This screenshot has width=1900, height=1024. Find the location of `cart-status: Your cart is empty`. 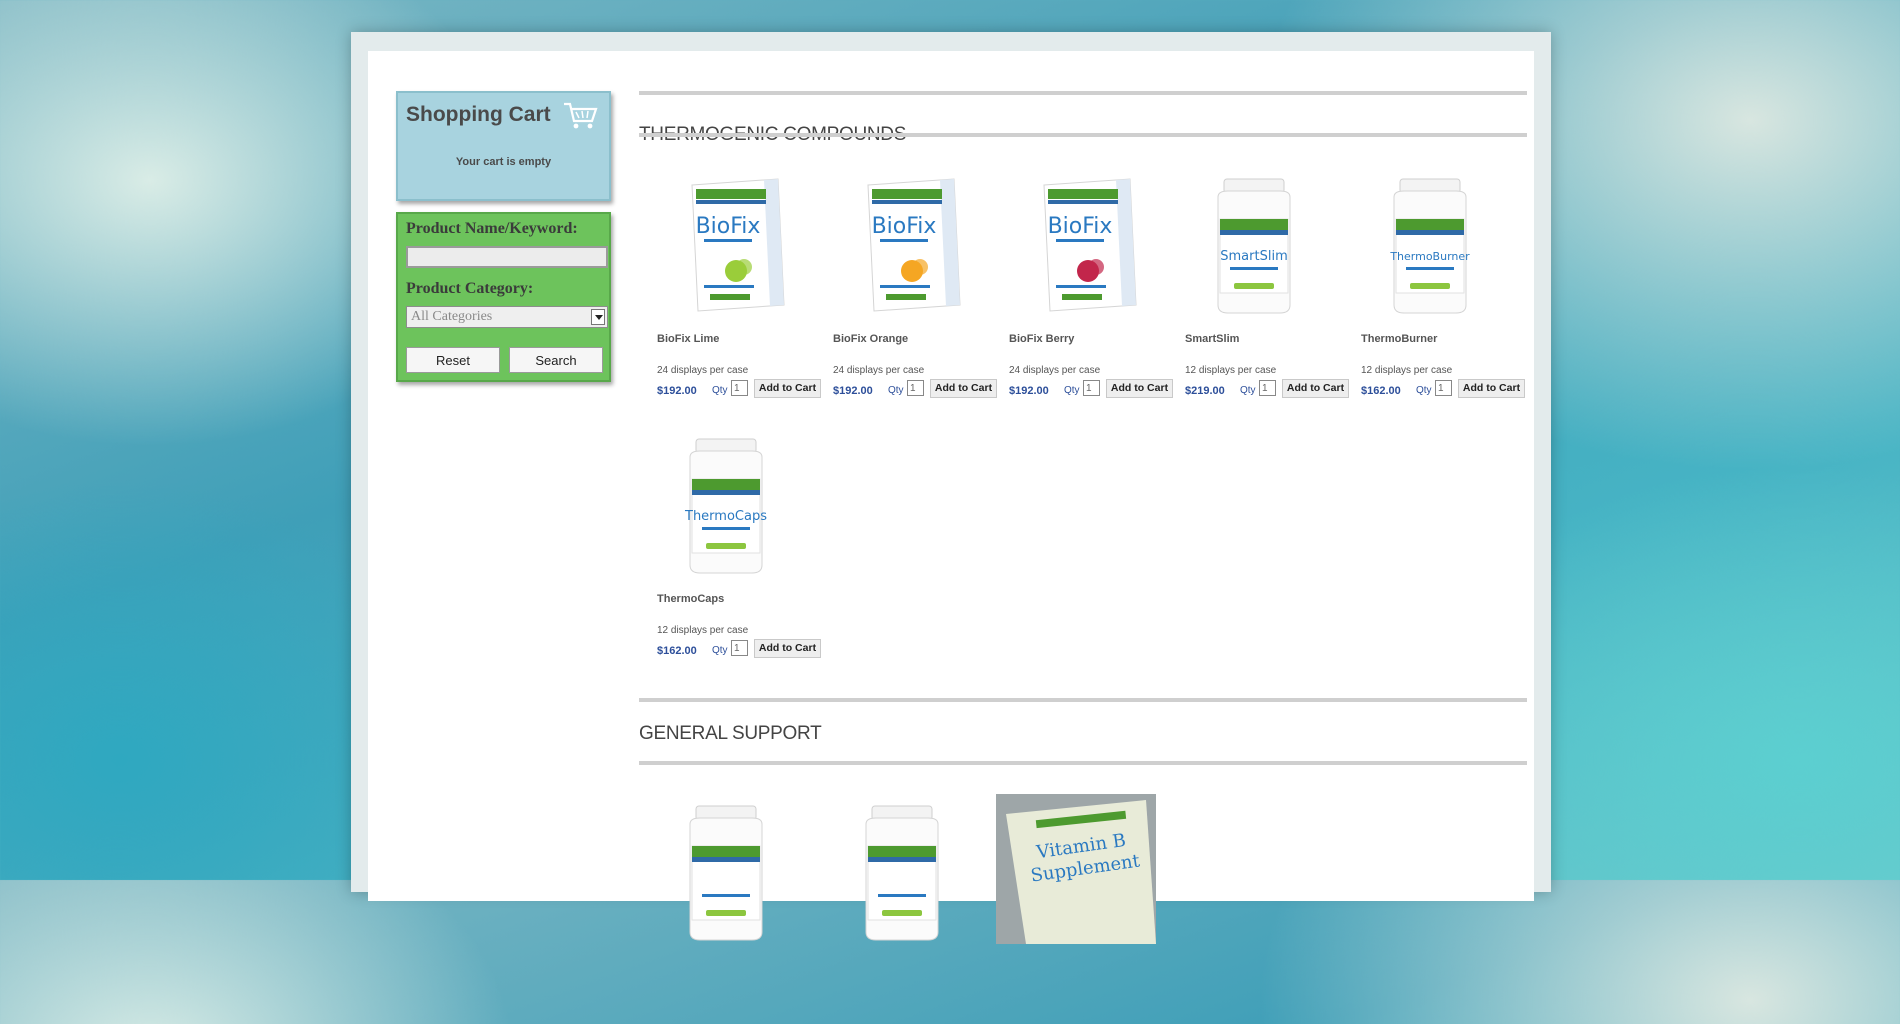

cart-status: Your cart is empty is located at coordinates (503, 162).